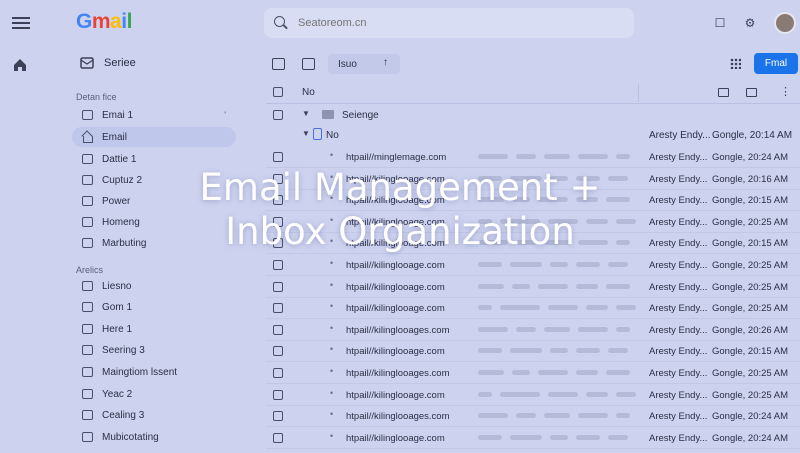  I want to click on sidebar-item-label: Here 1, so click(117, 329).